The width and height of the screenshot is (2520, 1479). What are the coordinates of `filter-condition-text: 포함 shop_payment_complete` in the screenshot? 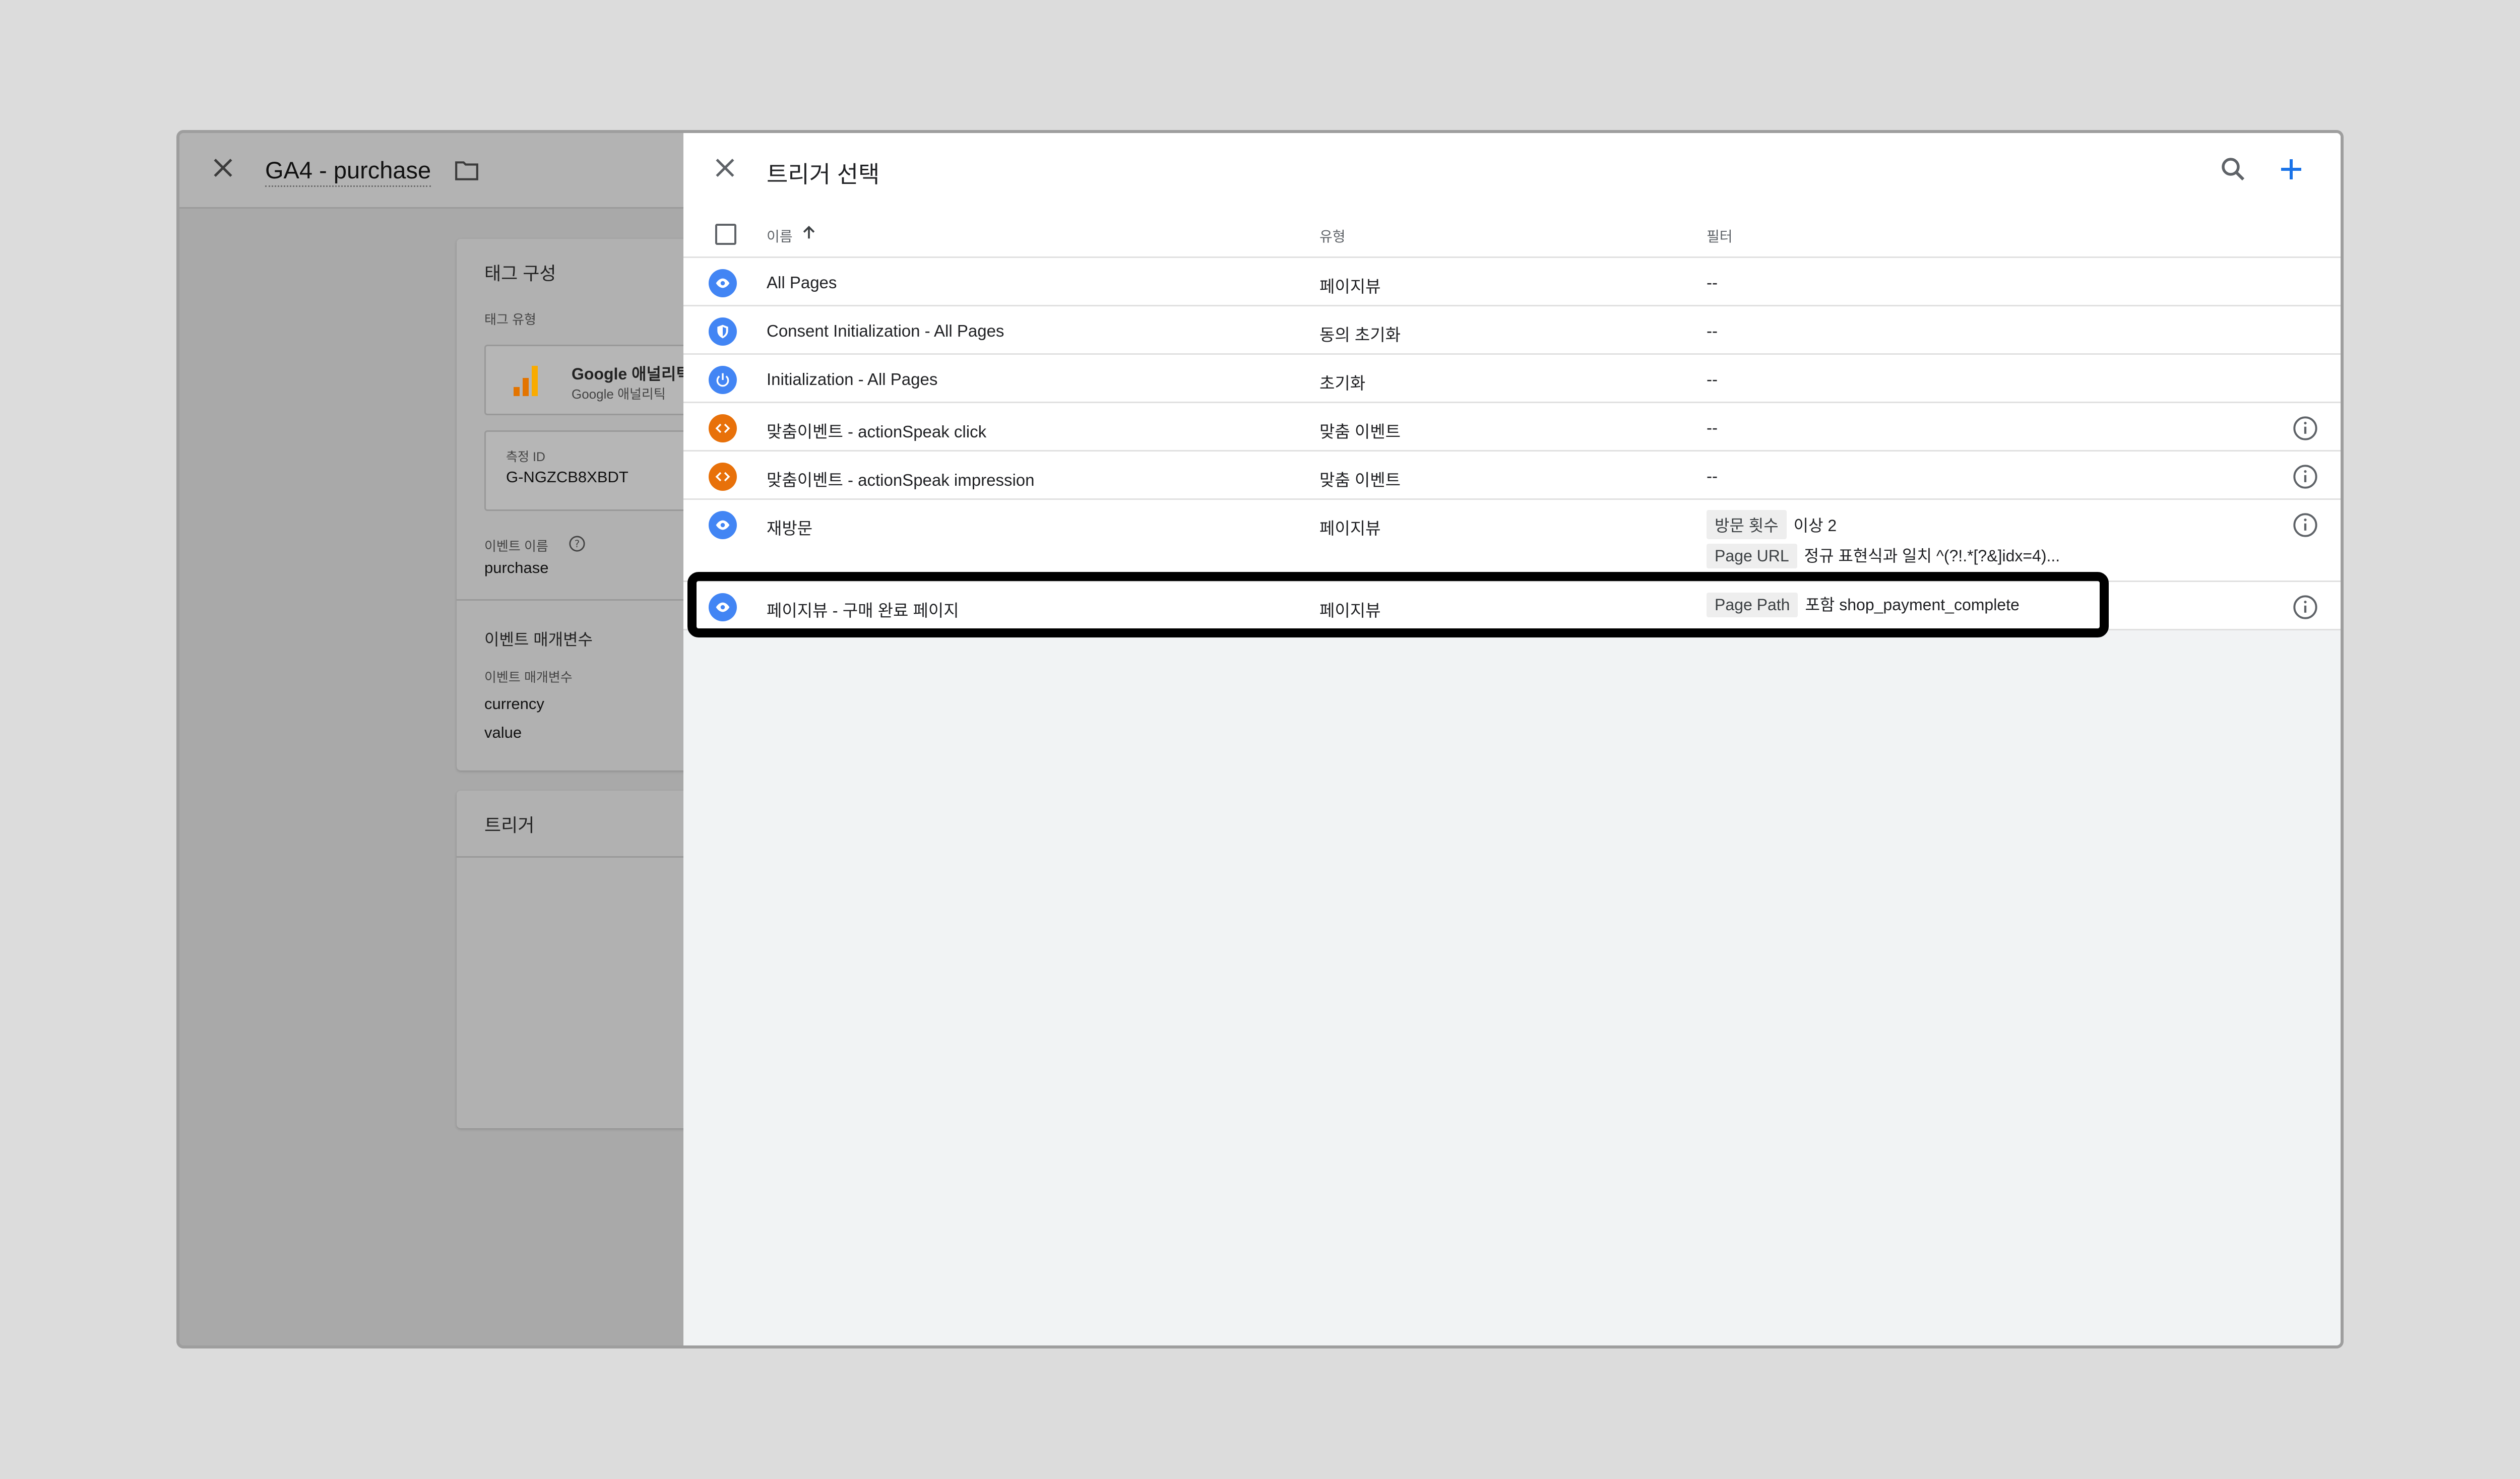 It's located at (1912, 605).